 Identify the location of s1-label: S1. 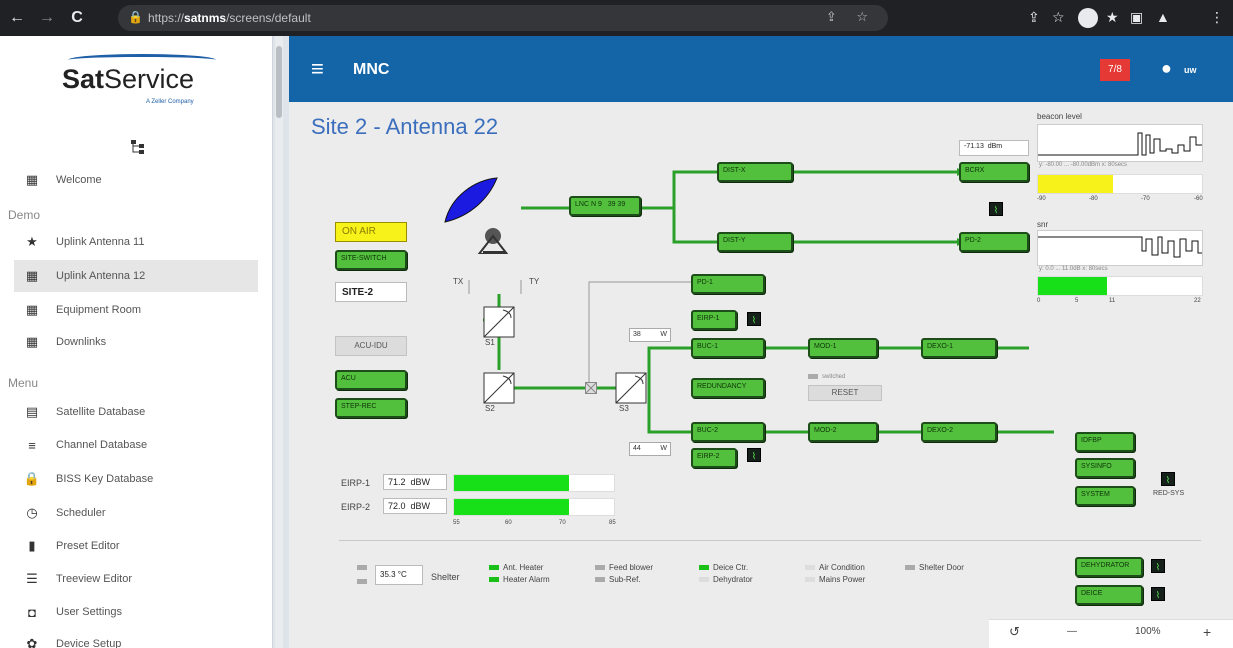
(490, 342).